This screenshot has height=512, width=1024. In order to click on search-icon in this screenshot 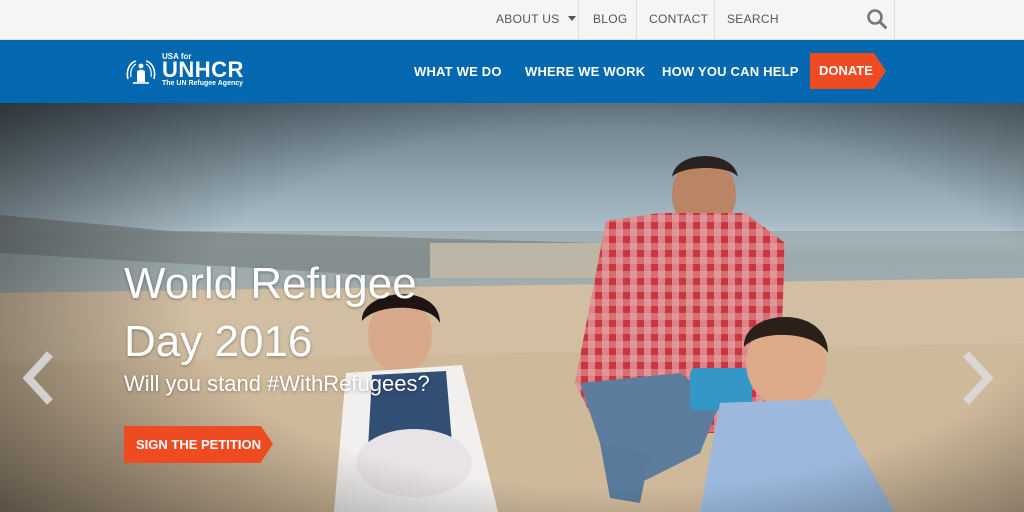, I will do `click(877, 19)`.